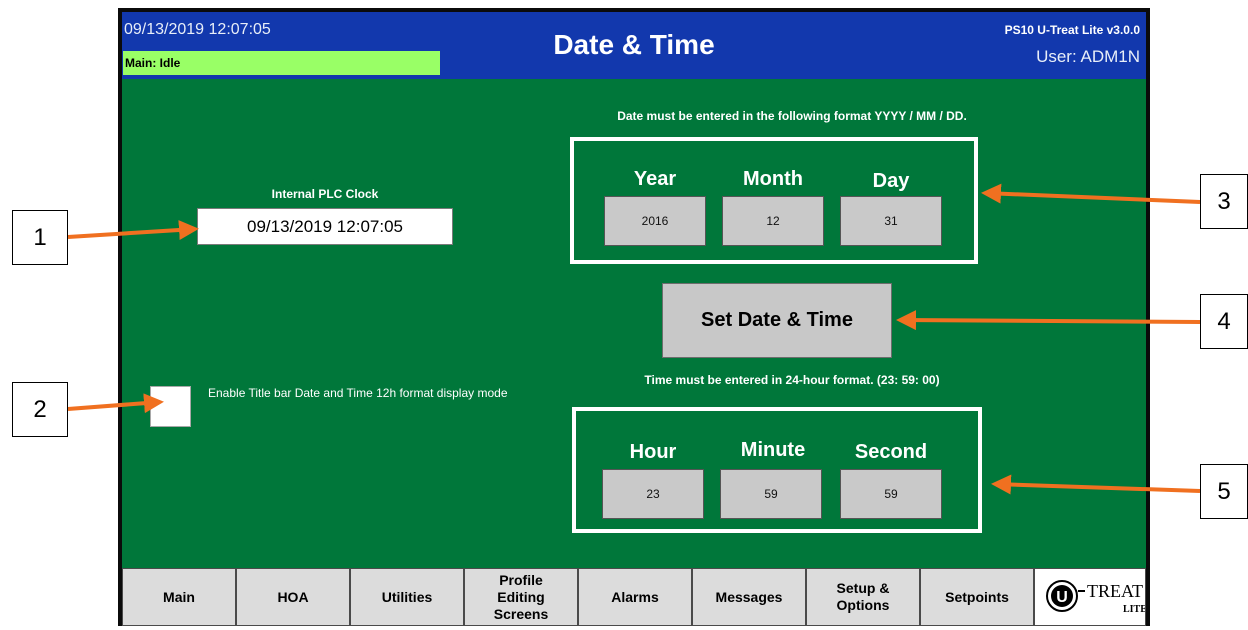  I want to click on callout-1: 1, so click(40, 237).